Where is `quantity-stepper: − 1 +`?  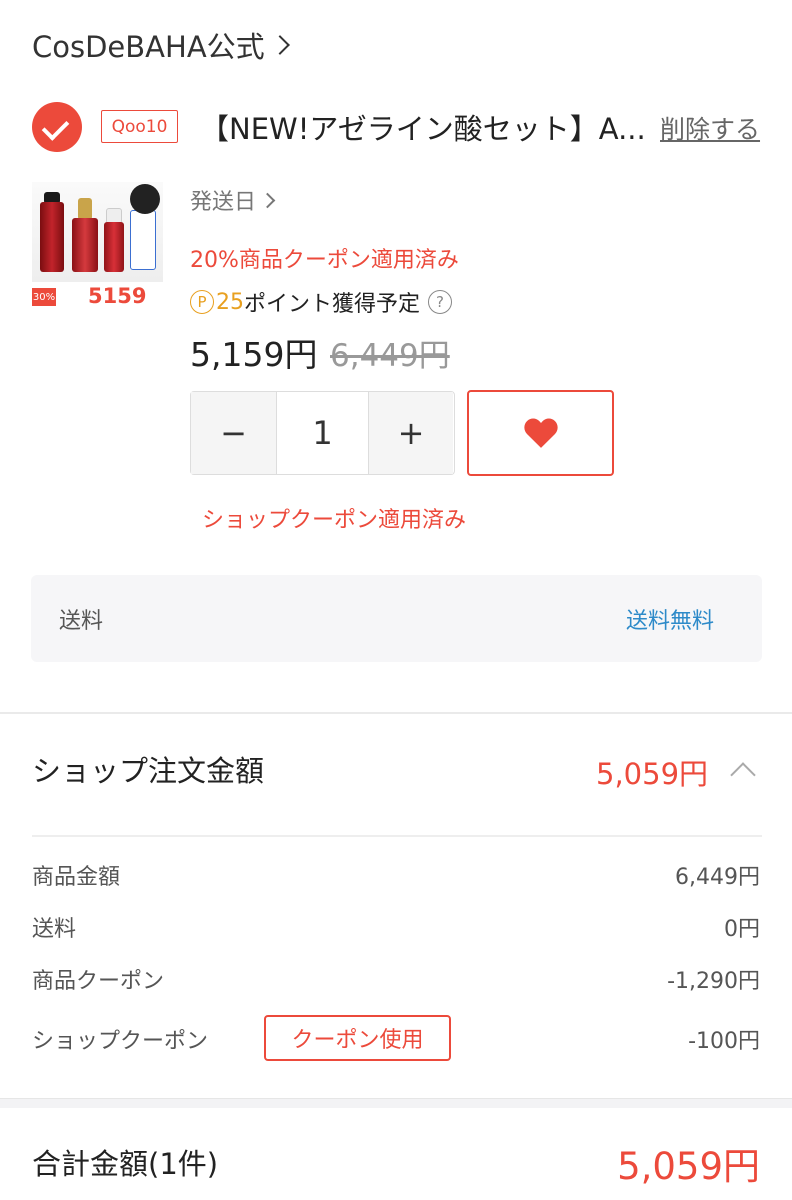 quantity-stepper: − 1 + is located at coordinates (322, 433).